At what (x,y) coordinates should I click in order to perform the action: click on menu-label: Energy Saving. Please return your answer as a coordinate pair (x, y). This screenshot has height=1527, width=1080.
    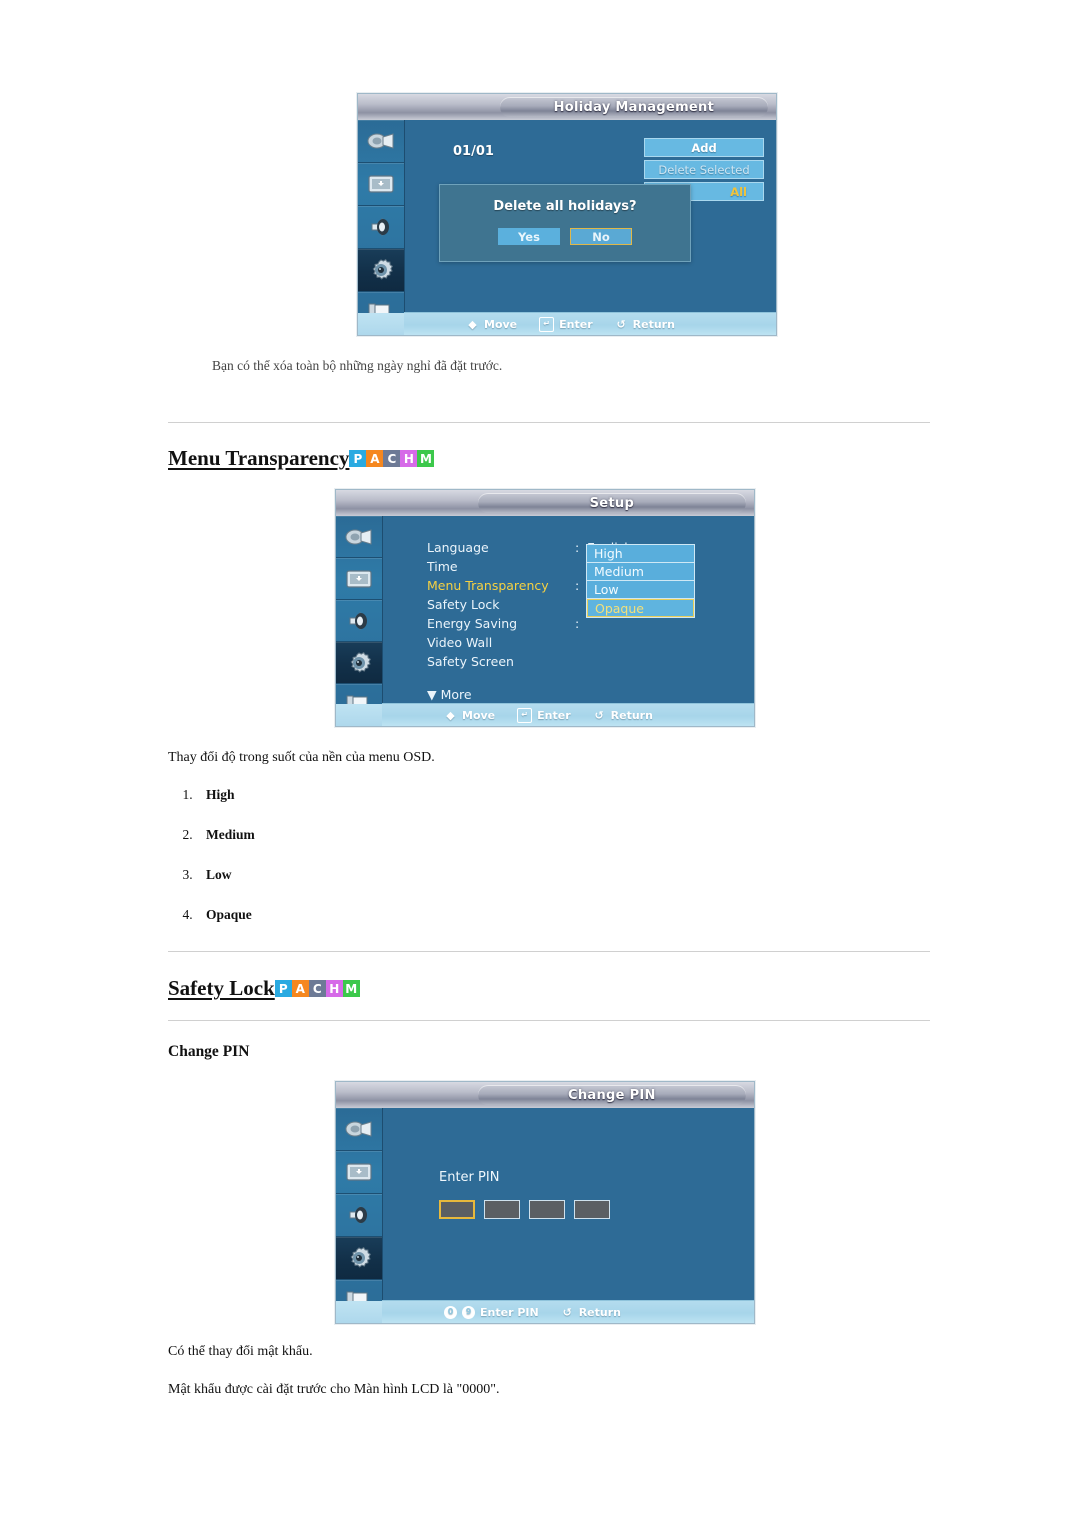
    Looking at the image, I should click on (472, 623).